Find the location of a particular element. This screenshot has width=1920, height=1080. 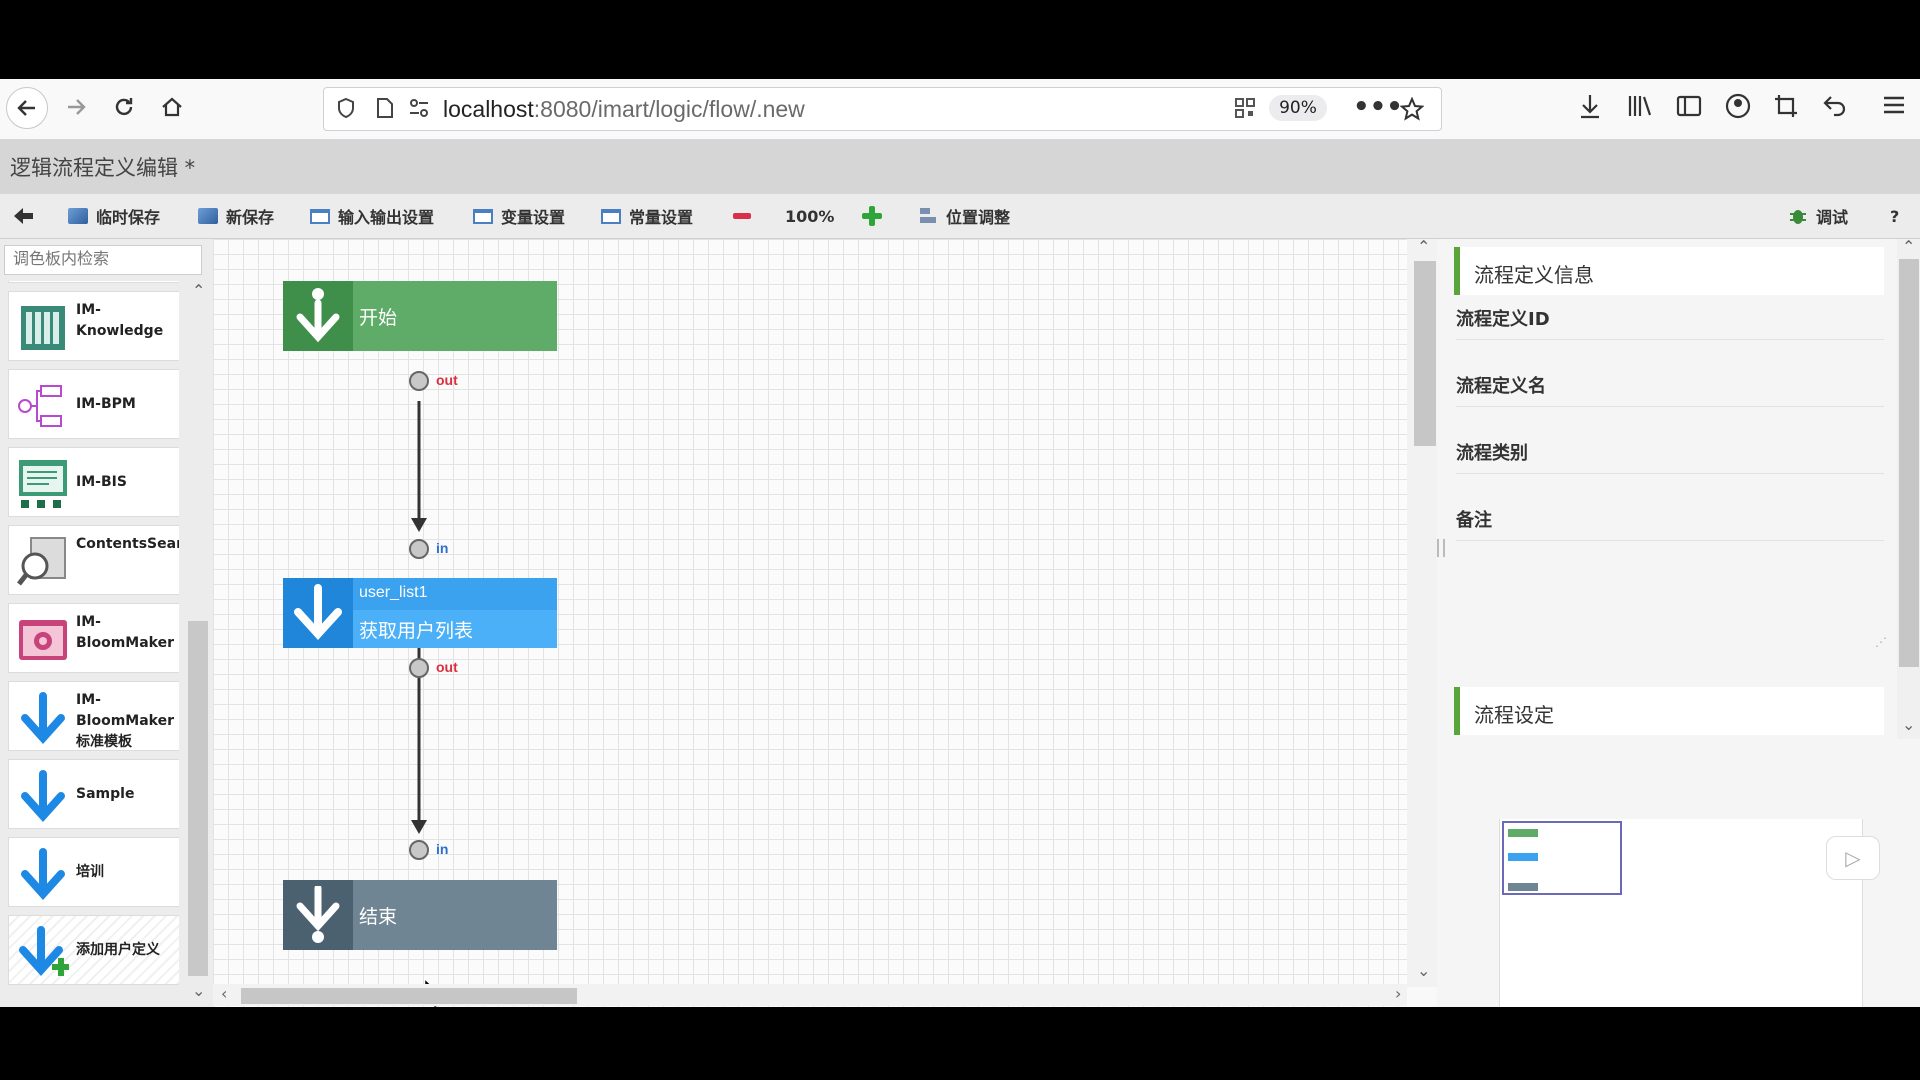

field-flow-name: 流程定义名 is located at coordinates (1670, 389).